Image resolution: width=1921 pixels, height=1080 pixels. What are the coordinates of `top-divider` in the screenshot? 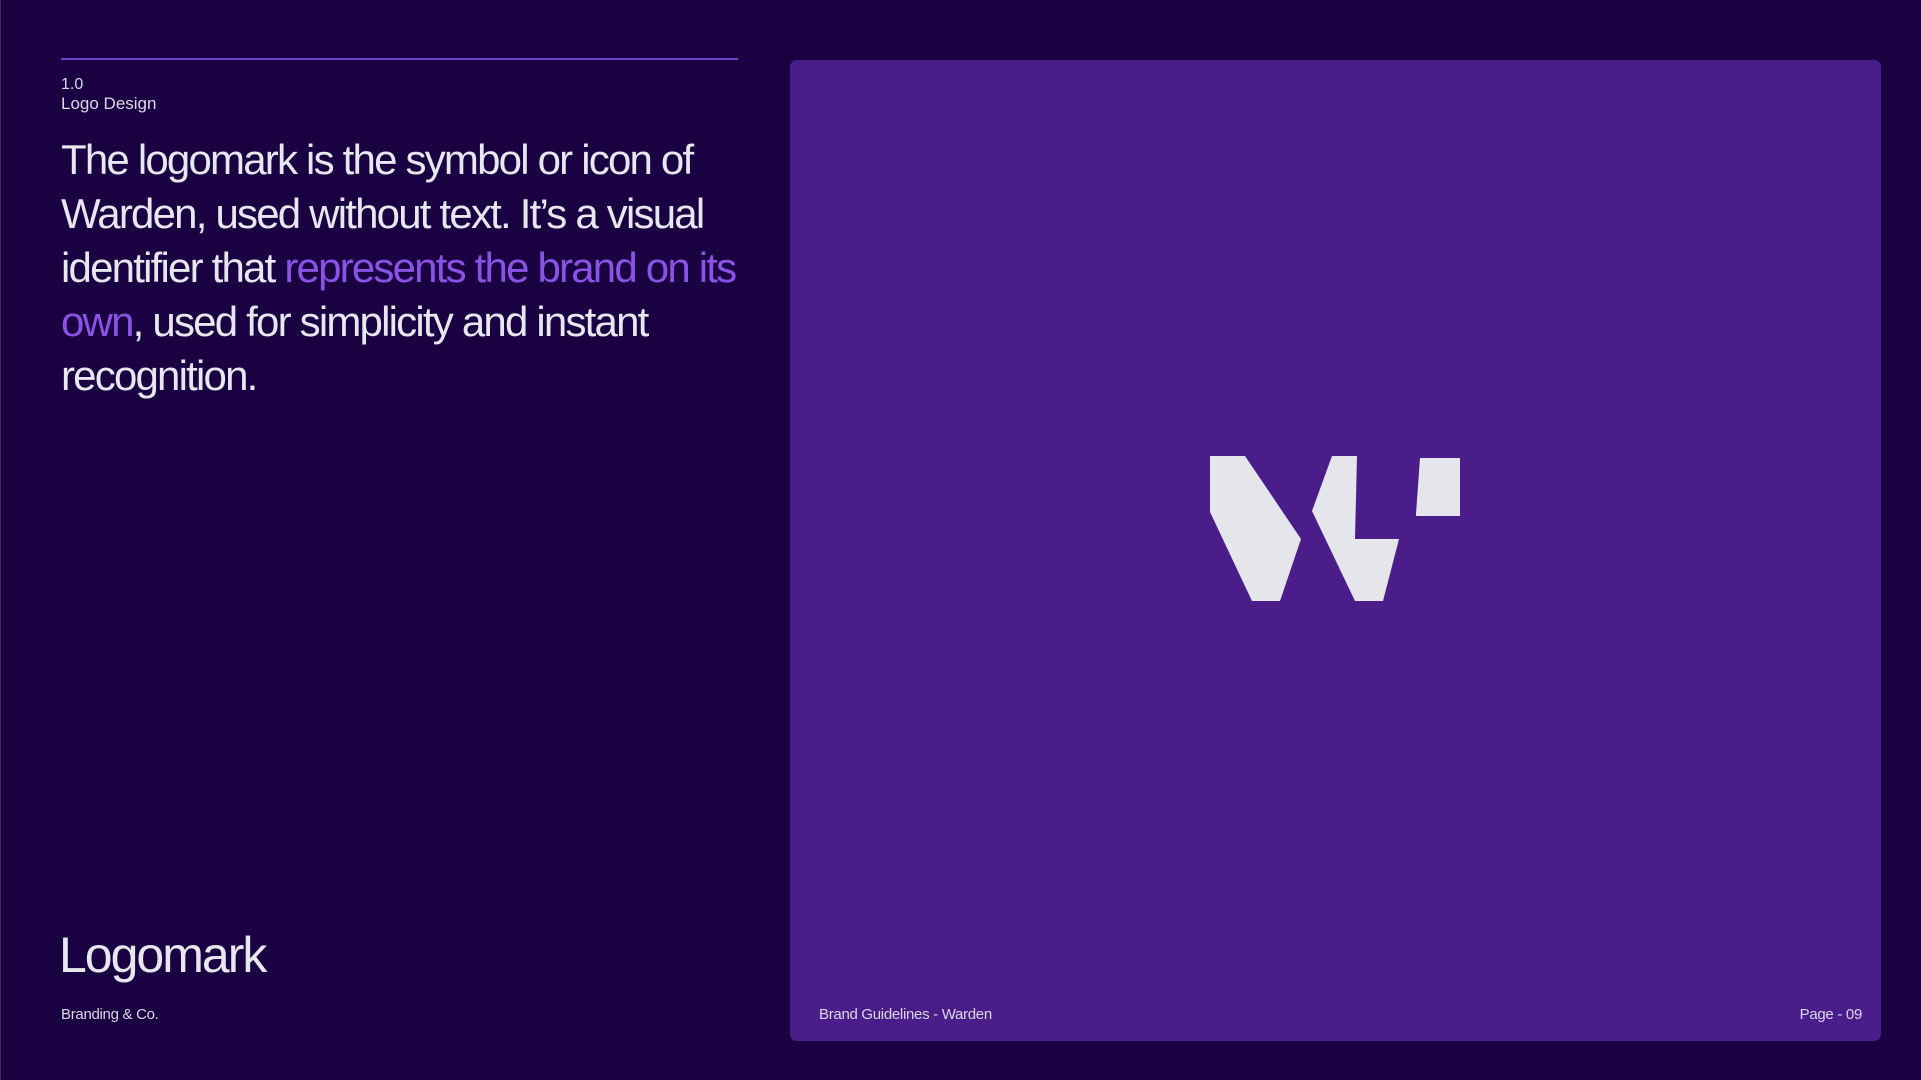 It's located at (399, 59).